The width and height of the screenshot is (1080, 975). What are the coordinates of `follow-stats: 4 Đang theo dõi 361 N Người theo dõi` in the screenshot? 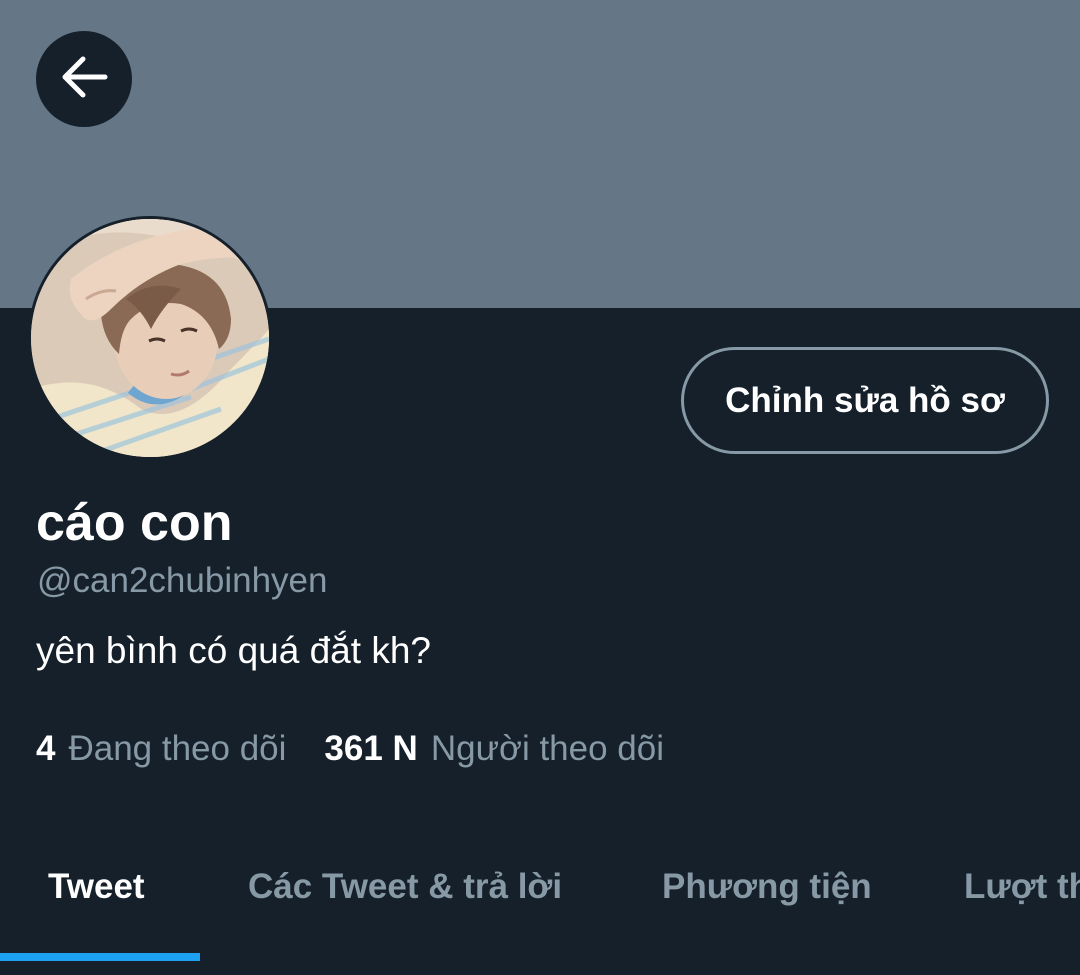 It's located at (350, 749).